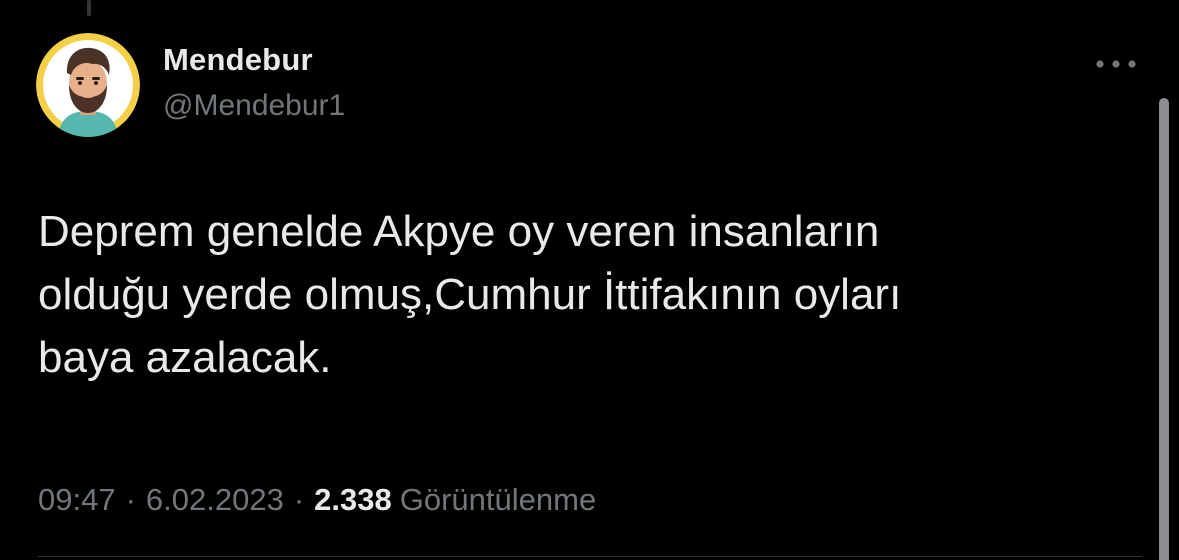 The width and height of the screenshot is (1179, 560). I want to click on avatar, so click(88, 85).